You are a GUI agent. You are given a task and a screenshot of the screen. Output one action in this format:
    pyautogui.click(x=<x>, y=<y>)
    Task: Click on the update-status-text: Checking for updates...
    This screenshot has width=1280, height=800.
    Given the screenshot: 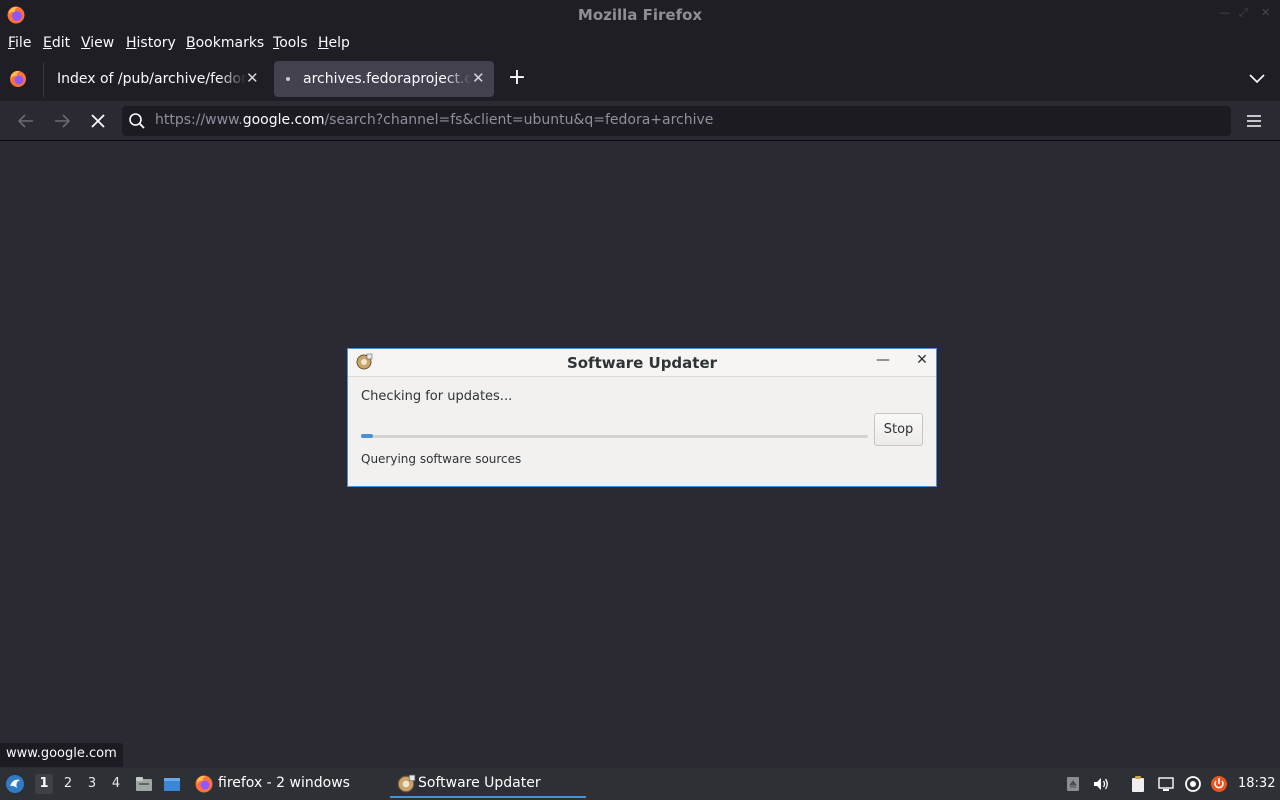 What is the action you would take?
    pyautogui.click(x=437, y=396)
    